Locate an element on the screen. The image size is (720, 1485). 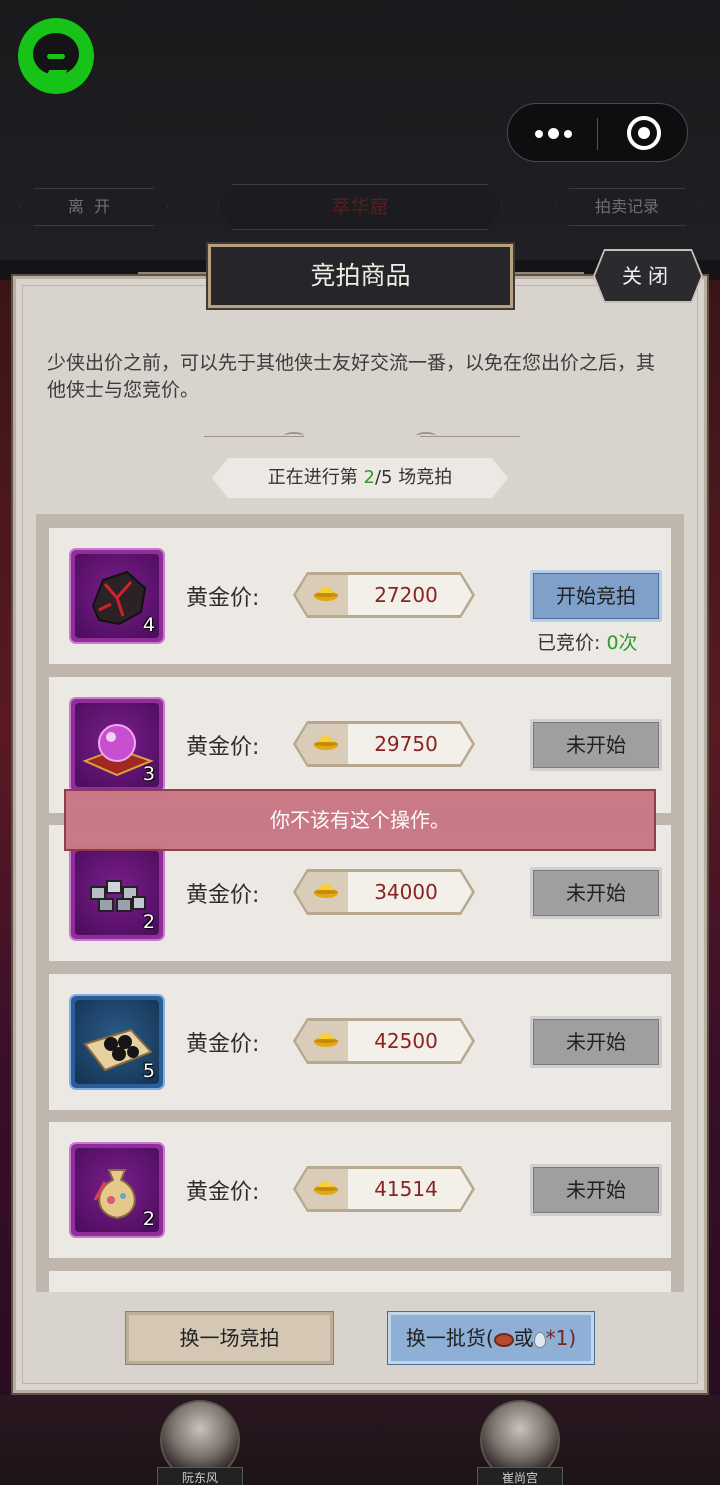
change-auction-button: 换一场竞拍 is located at coordinates (229, 1338).